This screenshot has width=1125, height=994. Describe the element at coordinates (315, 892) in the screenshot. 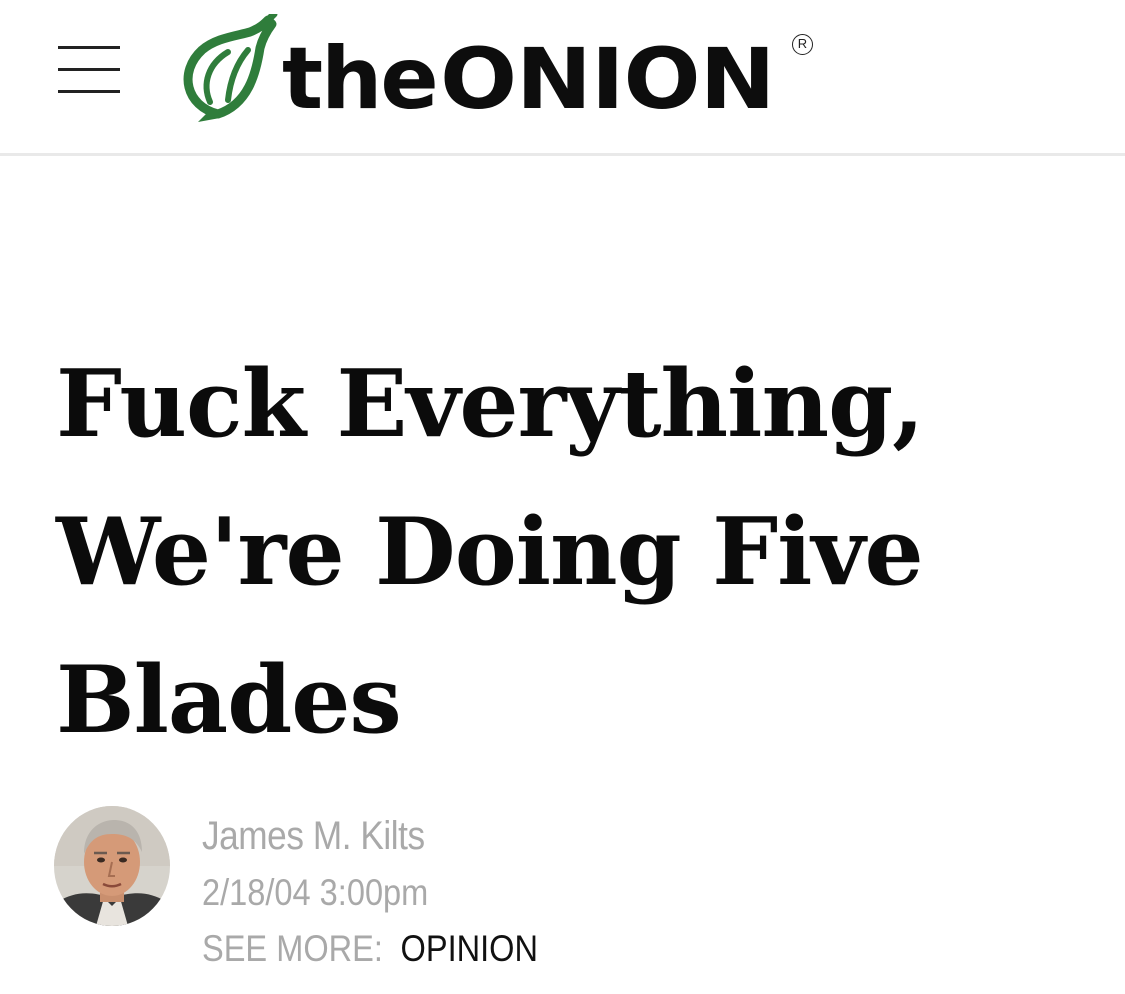

I see `publish-date: 2/18/04 3:00pm` at that location.